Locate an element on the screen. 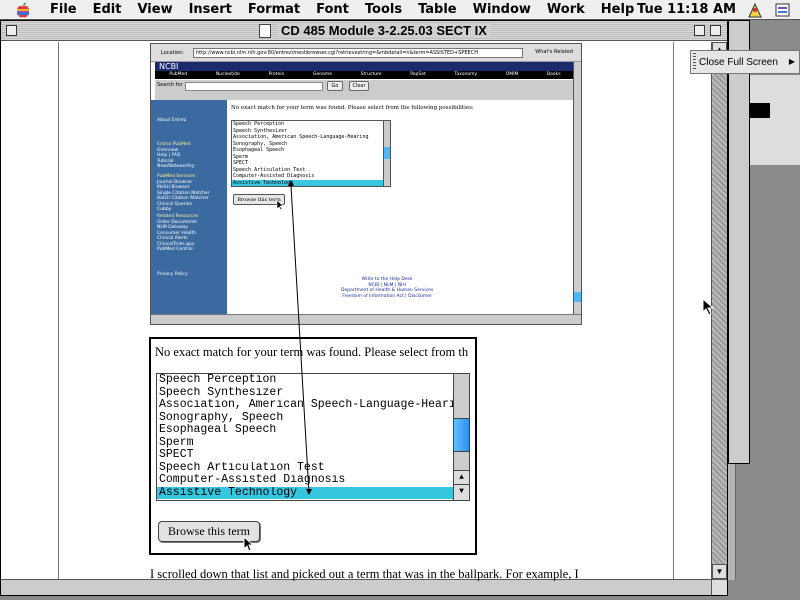  close-full-screen-label: Close Full Screen is located at coordinates (738, 62).